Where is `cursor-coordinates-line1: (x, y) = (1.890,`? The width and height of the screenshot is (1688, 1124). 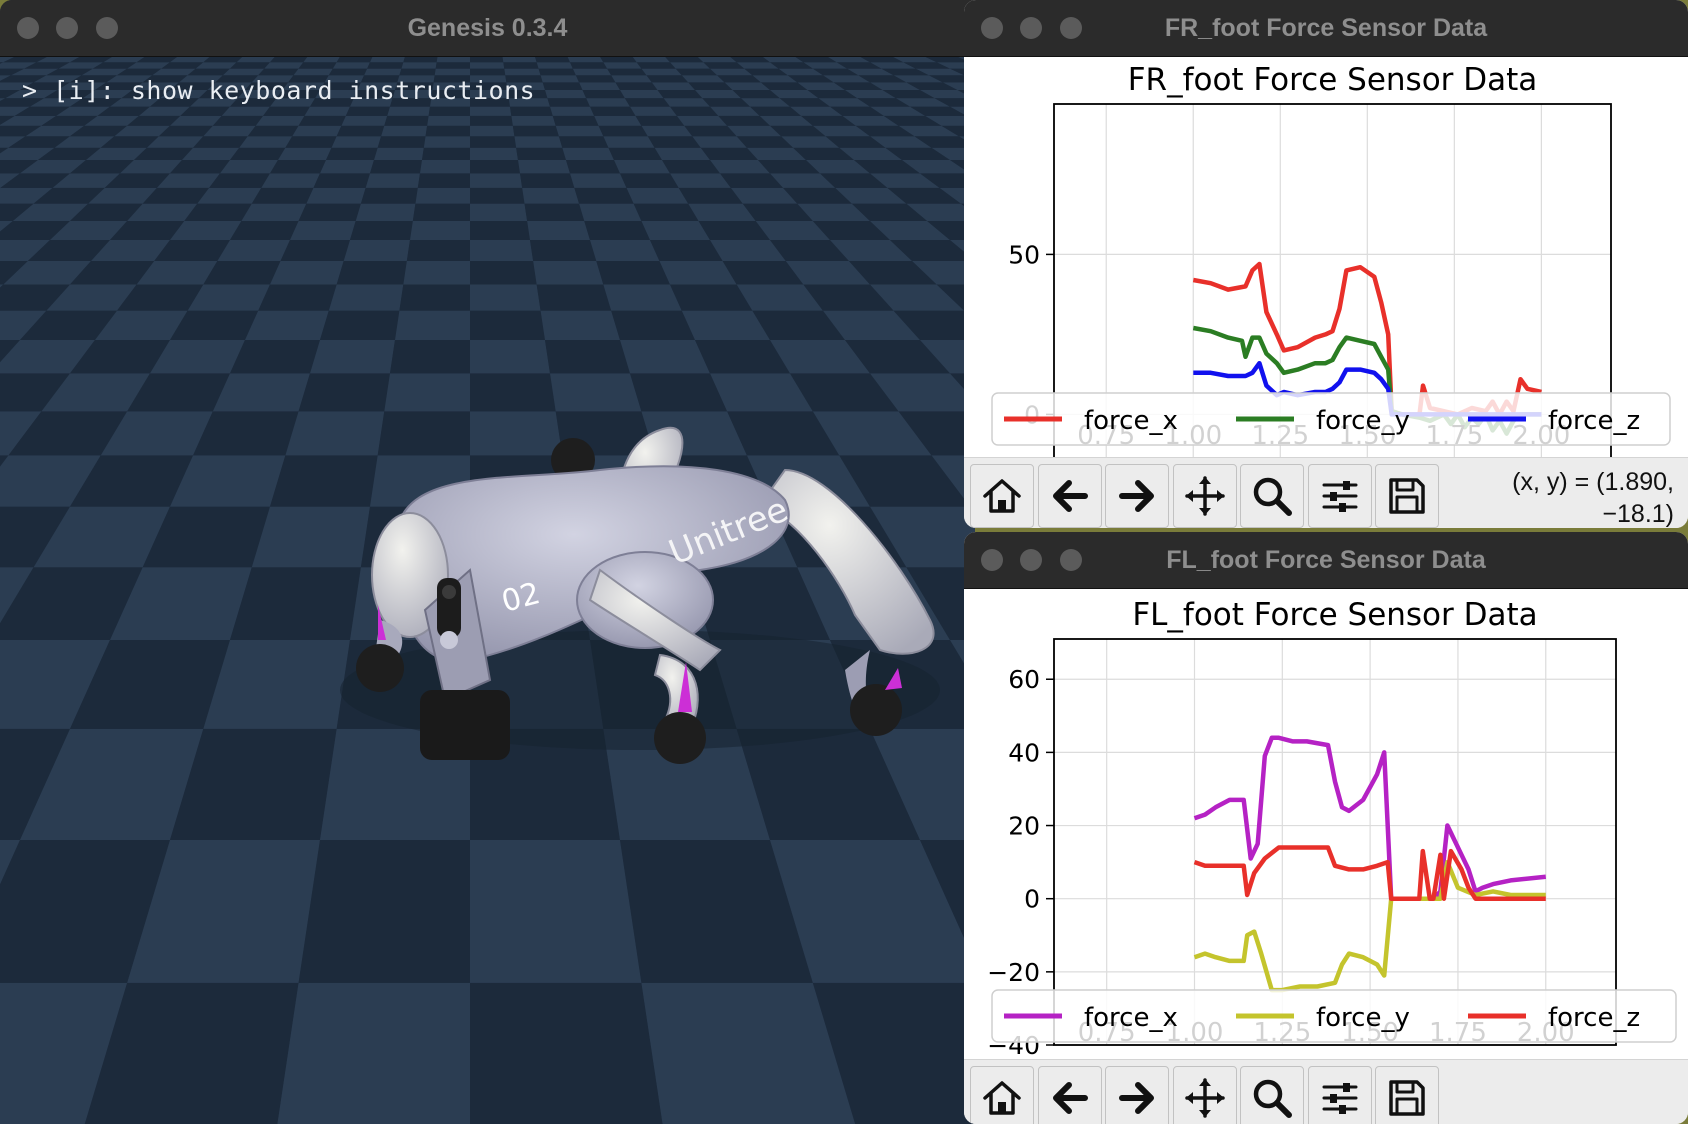
cursor-coordinates-line1: (x, y) = (1.890, is located at coordinates (1593, 482).